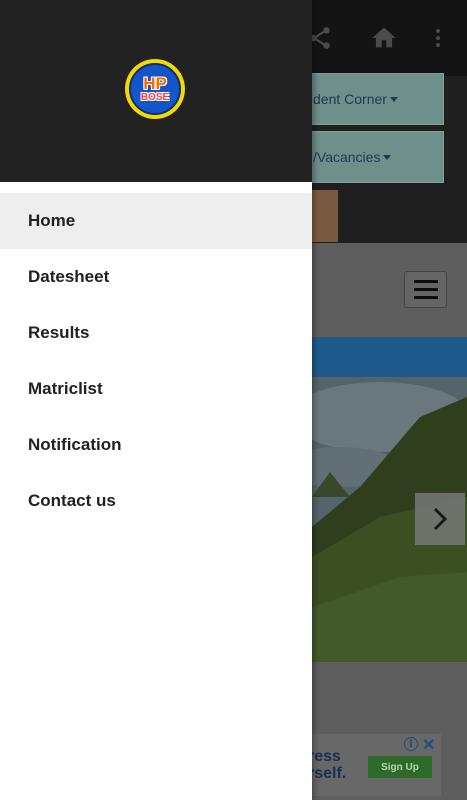 The height and width of the screenshot is (800, 467). What do you see at coordinates (156, 221) in the screenshot?
I see `drawer-item-home: Home` at bounding box center [156, 221].